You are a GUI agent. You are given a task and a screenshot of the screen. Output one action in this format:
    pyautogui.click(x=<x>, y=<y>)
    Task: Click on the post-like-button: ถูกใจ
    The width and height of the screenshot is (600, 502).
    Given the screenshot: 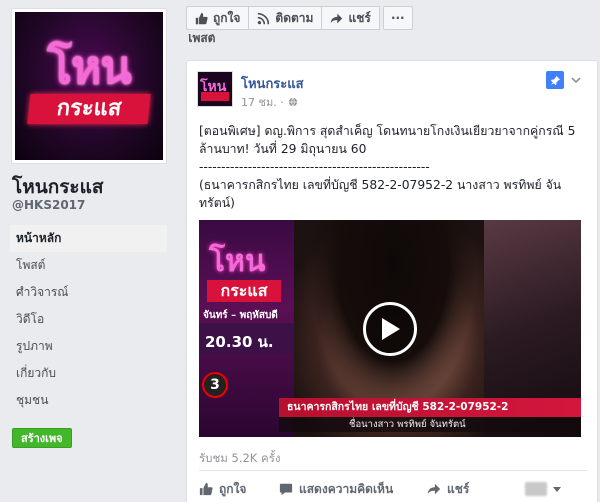 What is the action you would take?
    pyautogui.click(x=239, y=489)
    